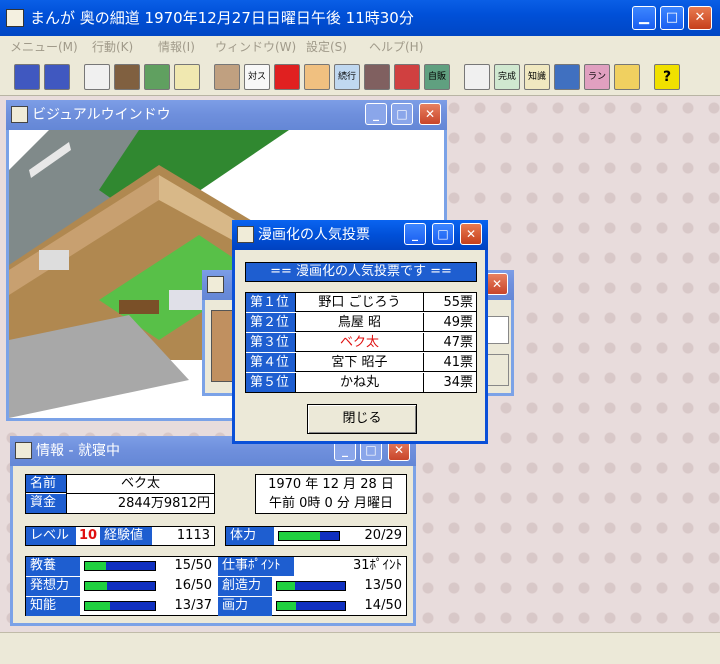 This screenshot has width=720, height=664. I want to click on menu-item-menu: メニュー(M), so click(44, 47).